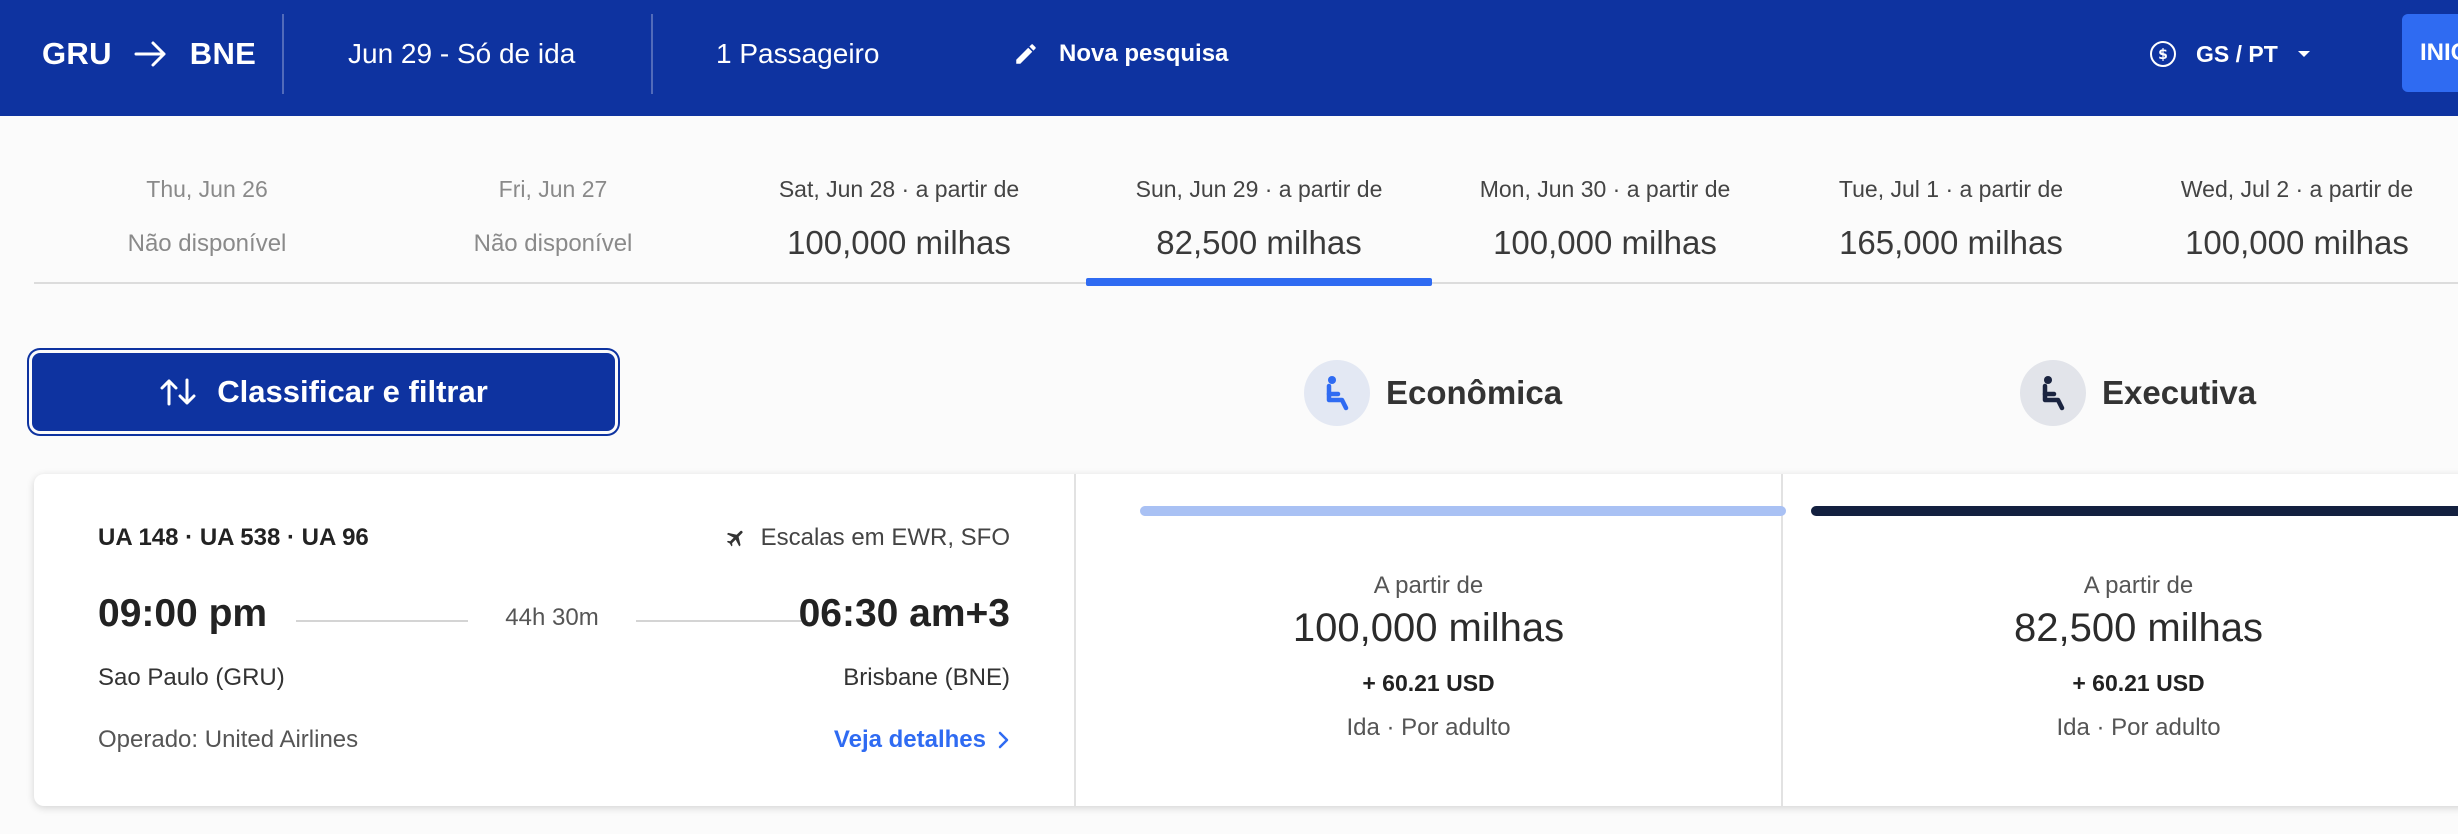 Image resolution: width=2458 pixels, height=834 pixels. What do you see at coordinates (2303, 54) in the screenshot?
I see `caret-down-icon` at bounding box center [2303, 54].